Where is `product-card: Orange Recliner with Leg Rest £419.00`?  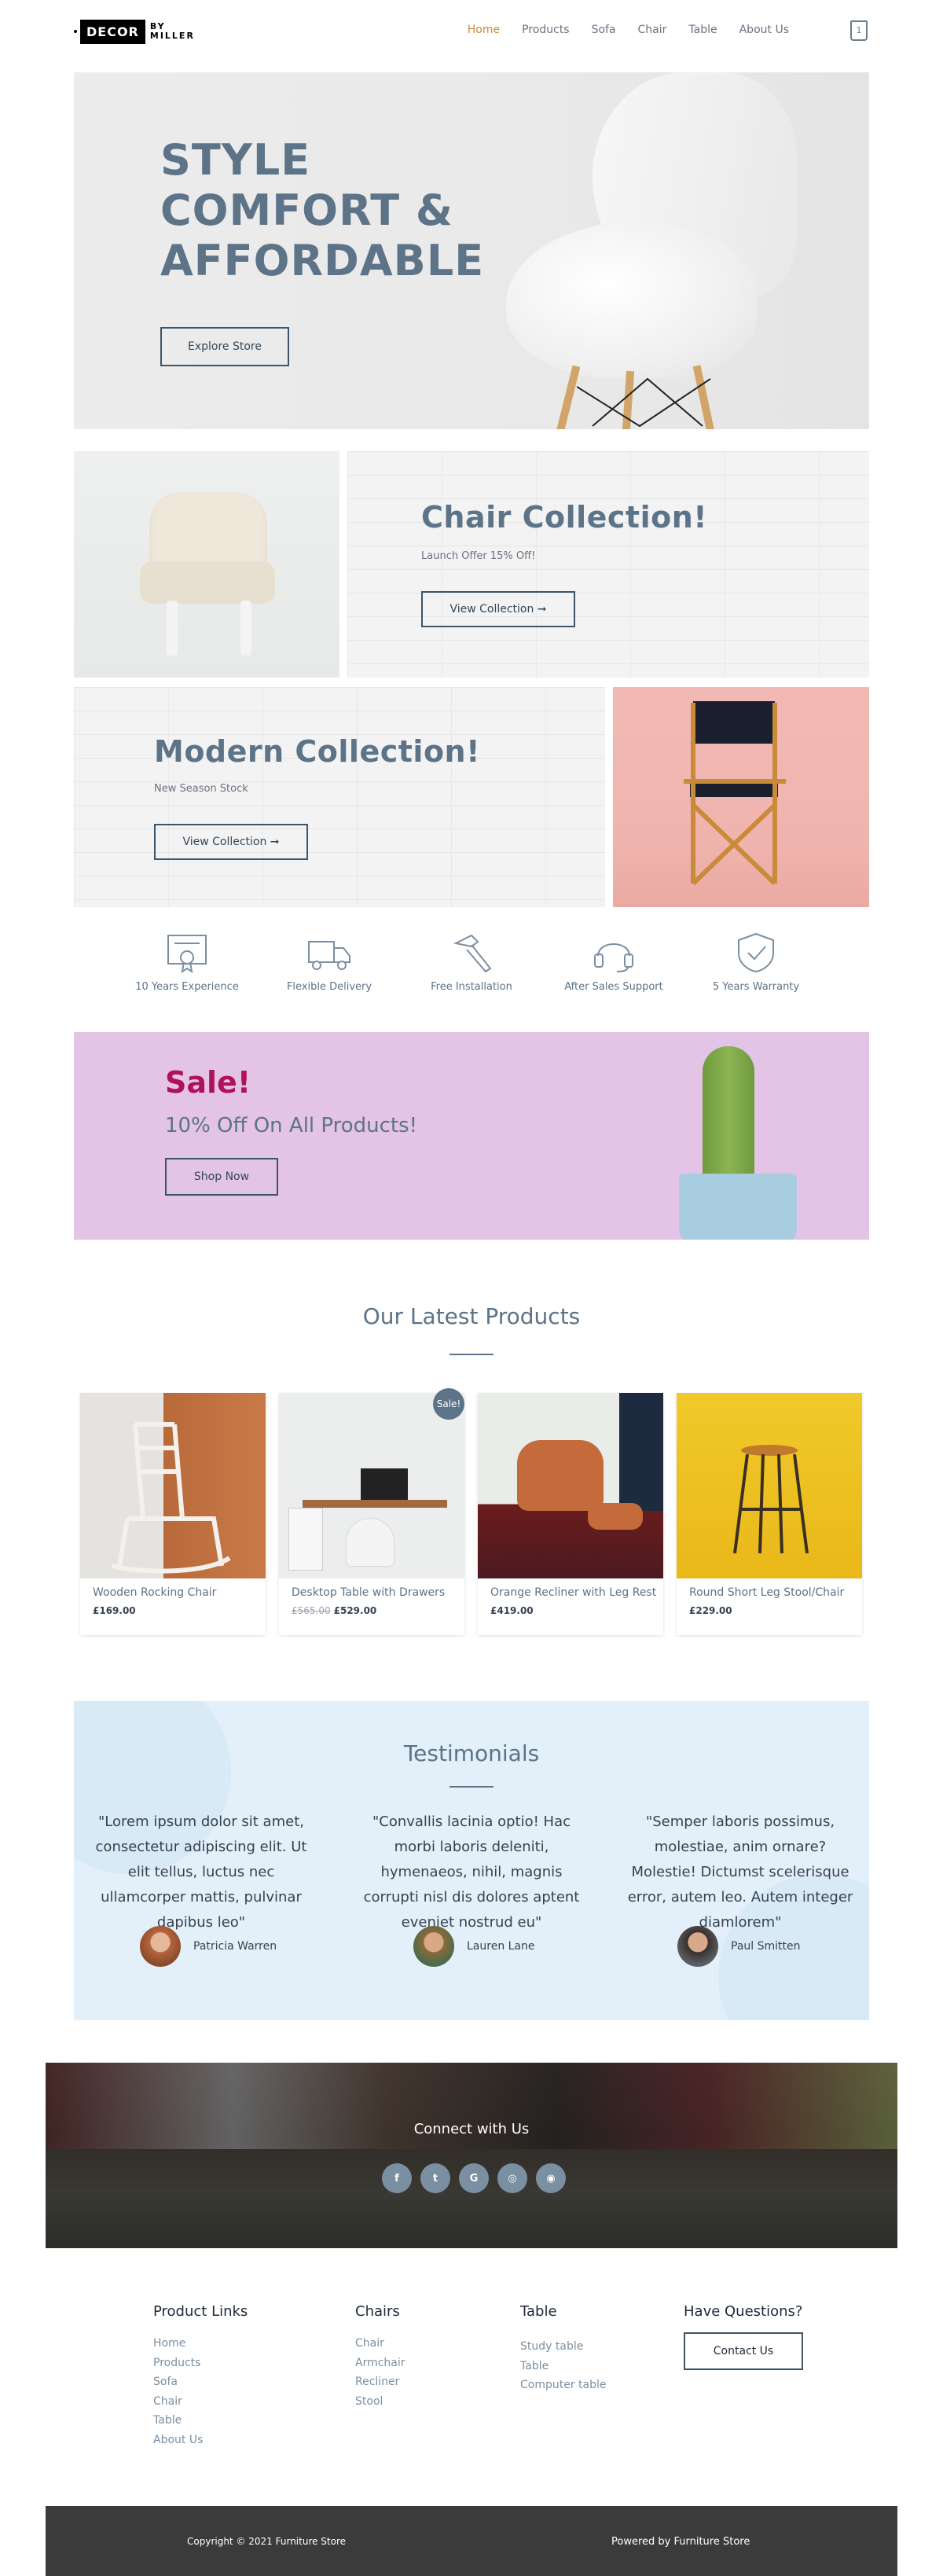 product-card: Orange Recliner with Leg Rest £419.00 is located at coordinates (571, 1514).